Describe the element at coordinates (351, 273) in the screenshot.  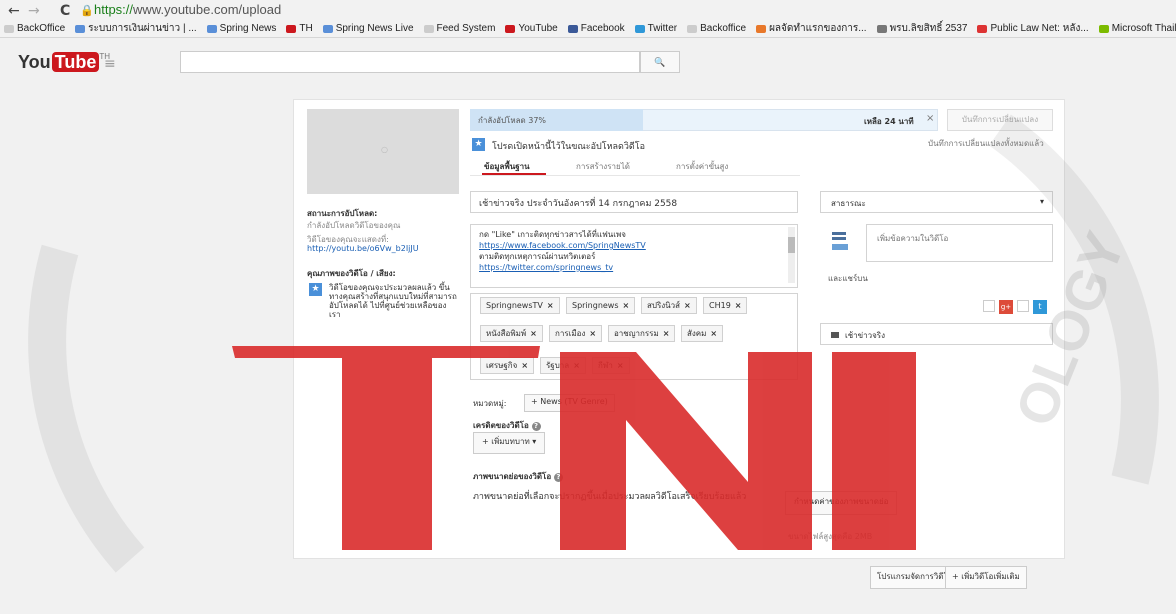
I see `quality-heading: คุณภาพของวิดีโอ / เสียง:` at that location.